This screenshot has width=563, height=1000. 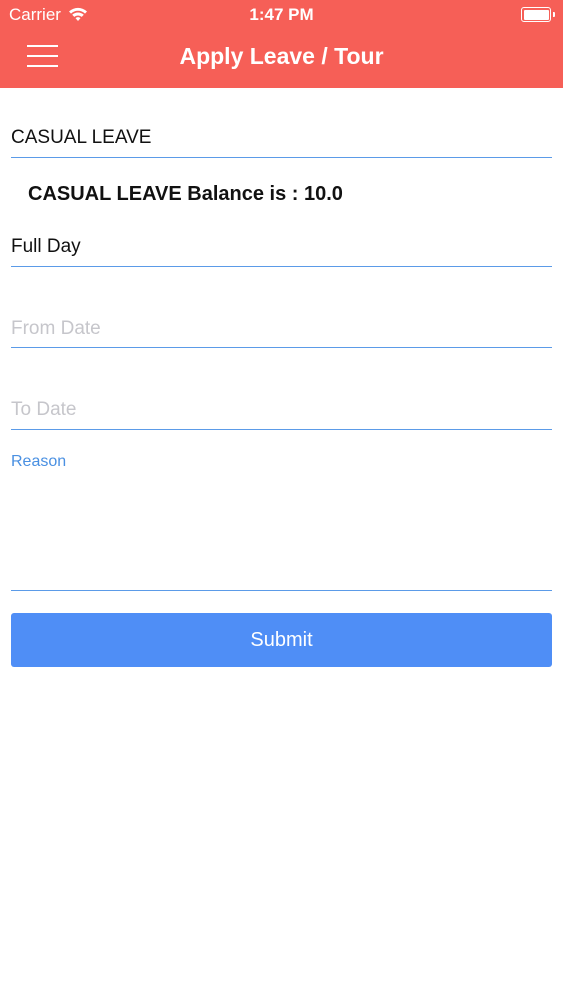 I want to click on to-date-field: To Date, so click(x=281, y=406).